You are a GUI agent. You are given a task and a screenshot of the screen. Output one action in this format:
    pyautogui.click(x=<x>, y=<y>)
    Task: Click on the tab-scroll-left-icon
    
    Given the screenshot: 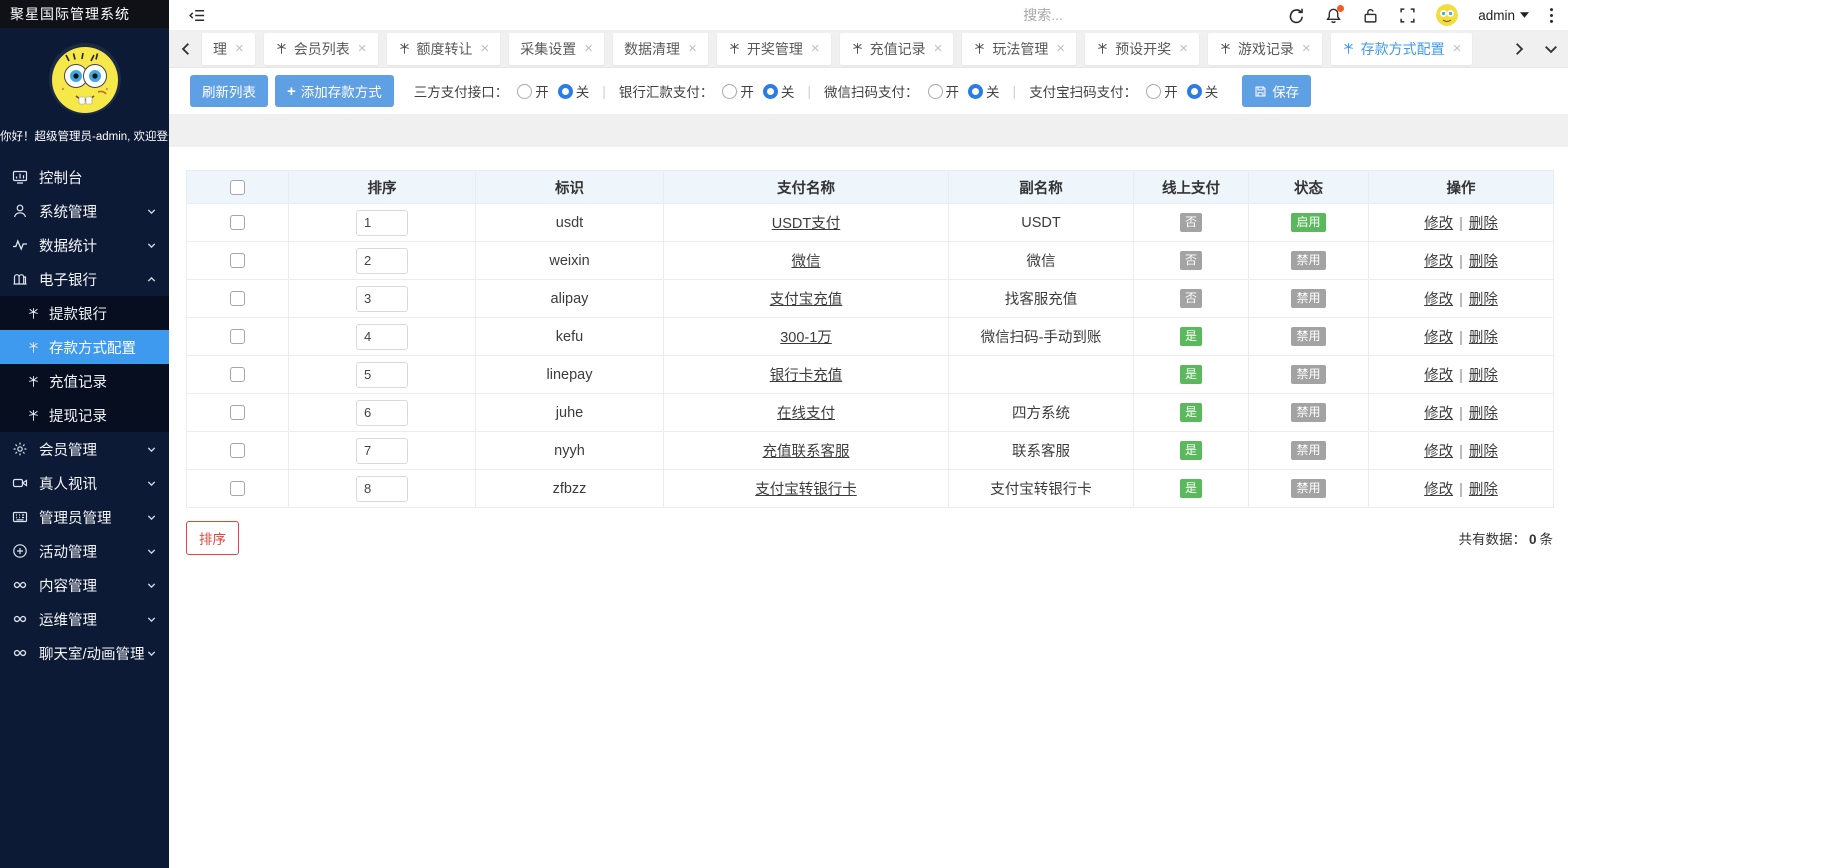 What is the action you would take?
    pyautogui.click(x=186, y=49)
    